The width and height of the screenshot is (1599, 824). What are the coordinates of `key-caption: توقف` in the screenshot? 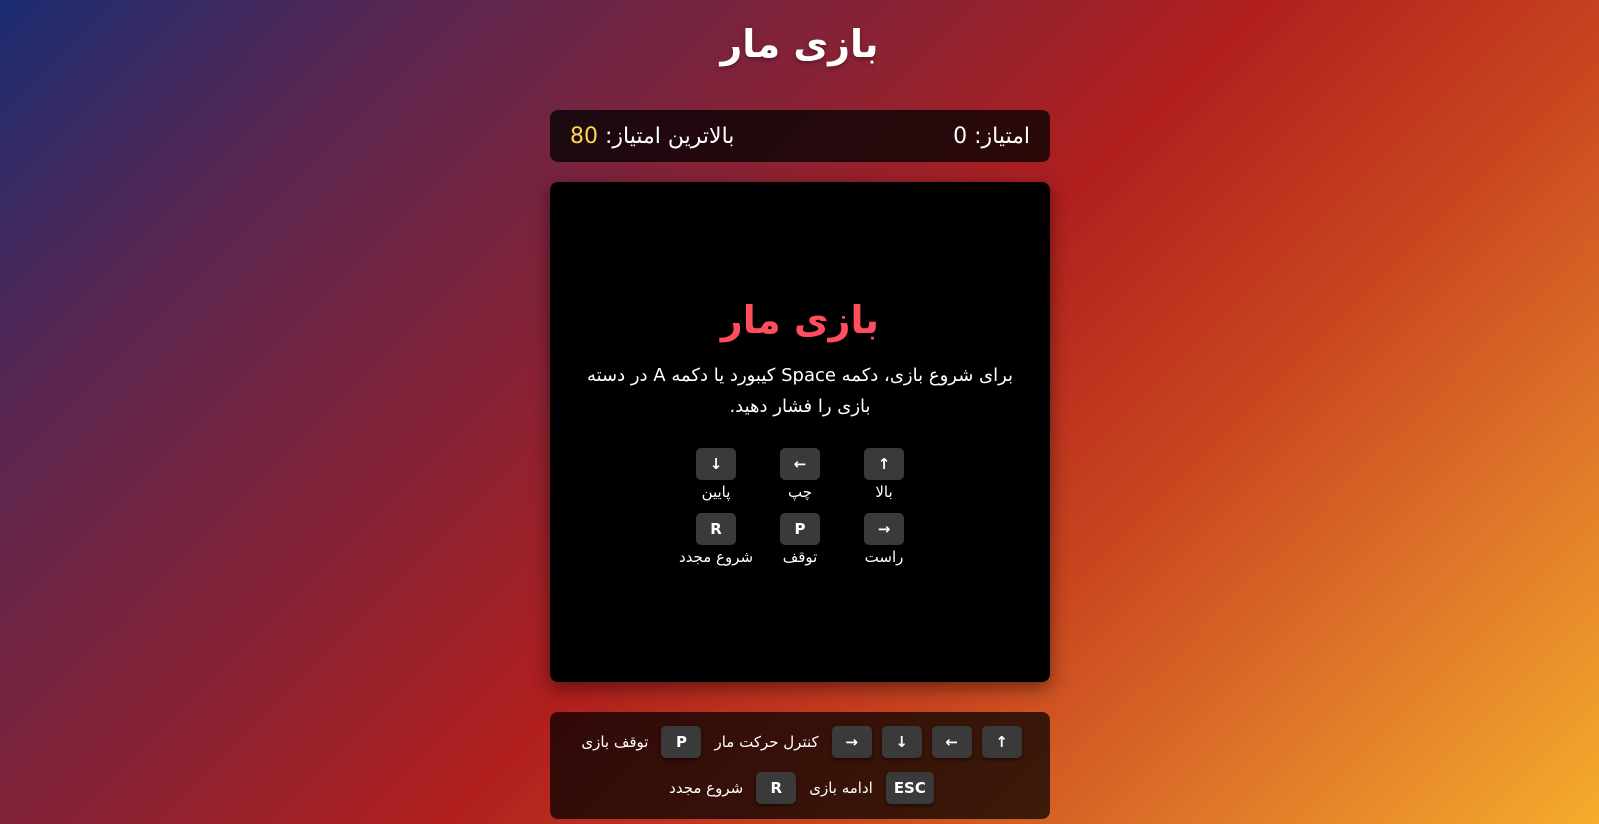 It's located at (800, 557).